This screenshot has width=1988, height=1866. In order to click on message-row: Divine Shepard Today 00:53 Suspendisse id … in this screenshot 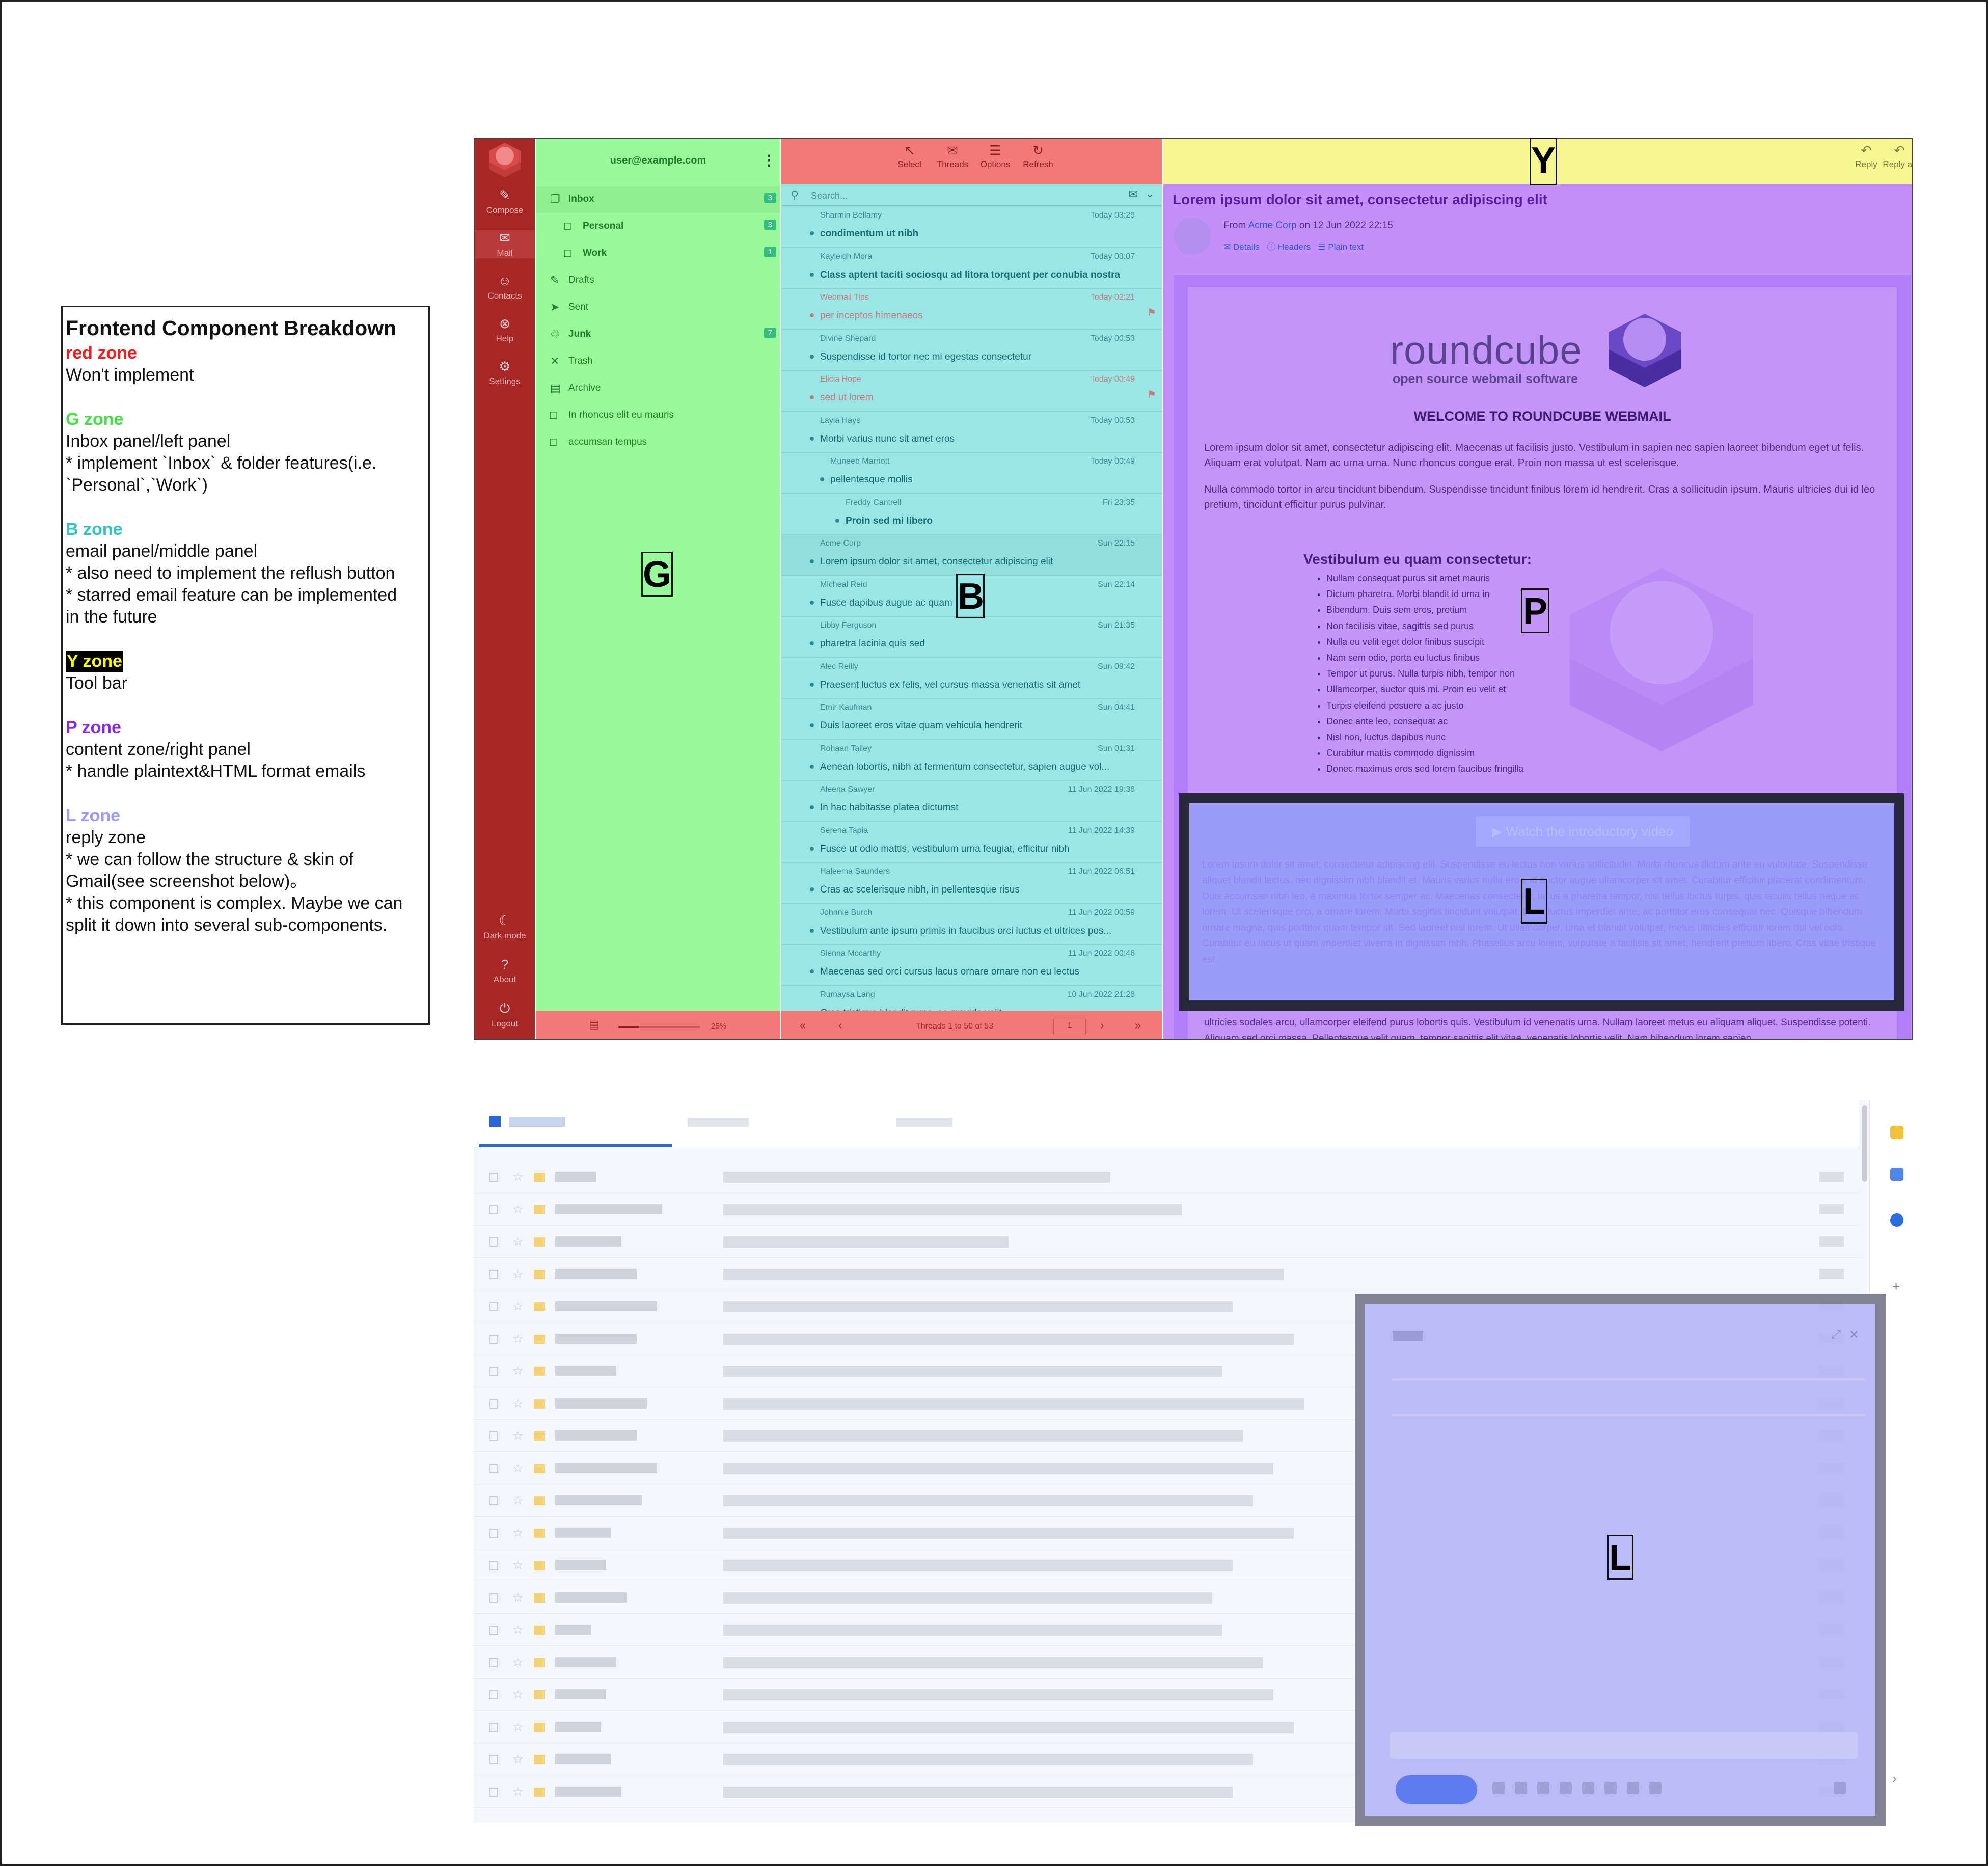, I will do `click(971, 350)`.